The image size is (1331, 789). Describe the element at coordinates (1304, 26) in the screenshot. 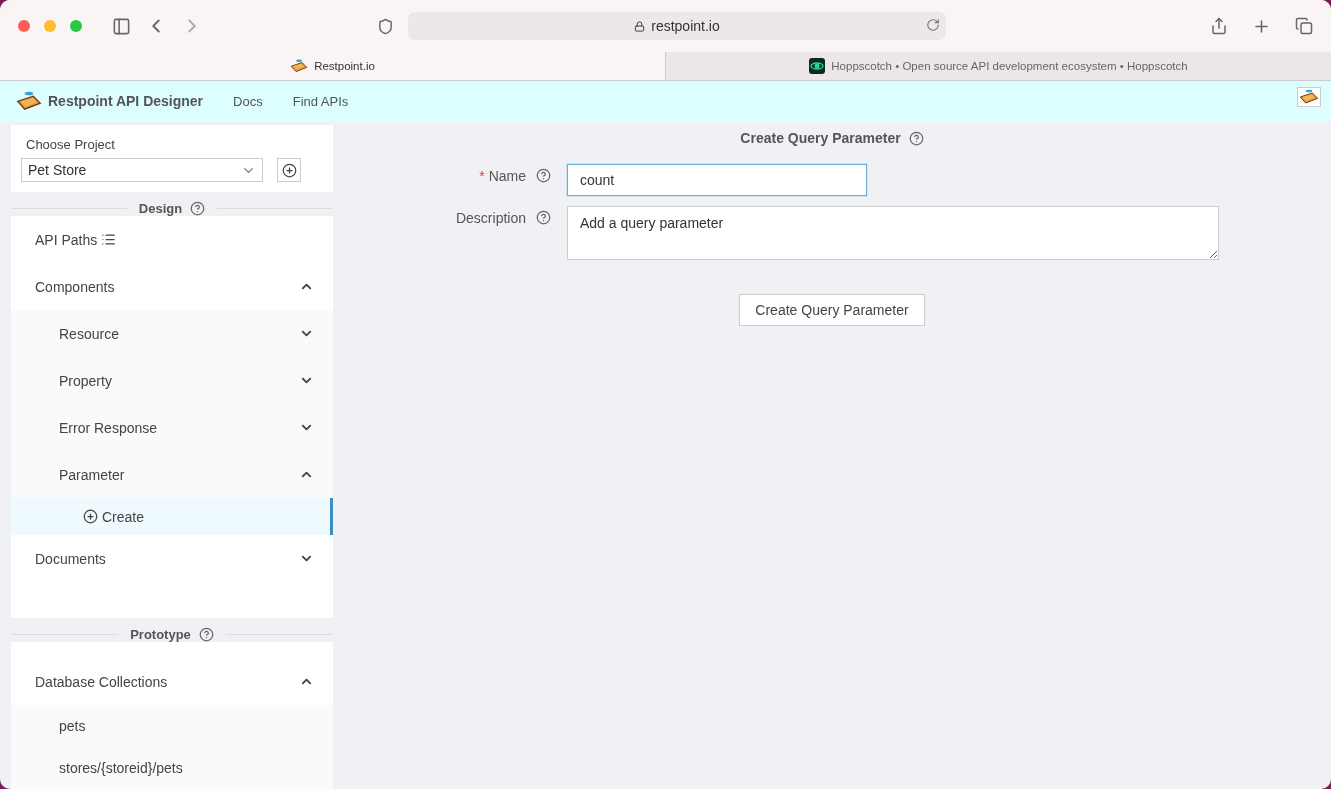

I see `tabs-overview-icon` at that location.